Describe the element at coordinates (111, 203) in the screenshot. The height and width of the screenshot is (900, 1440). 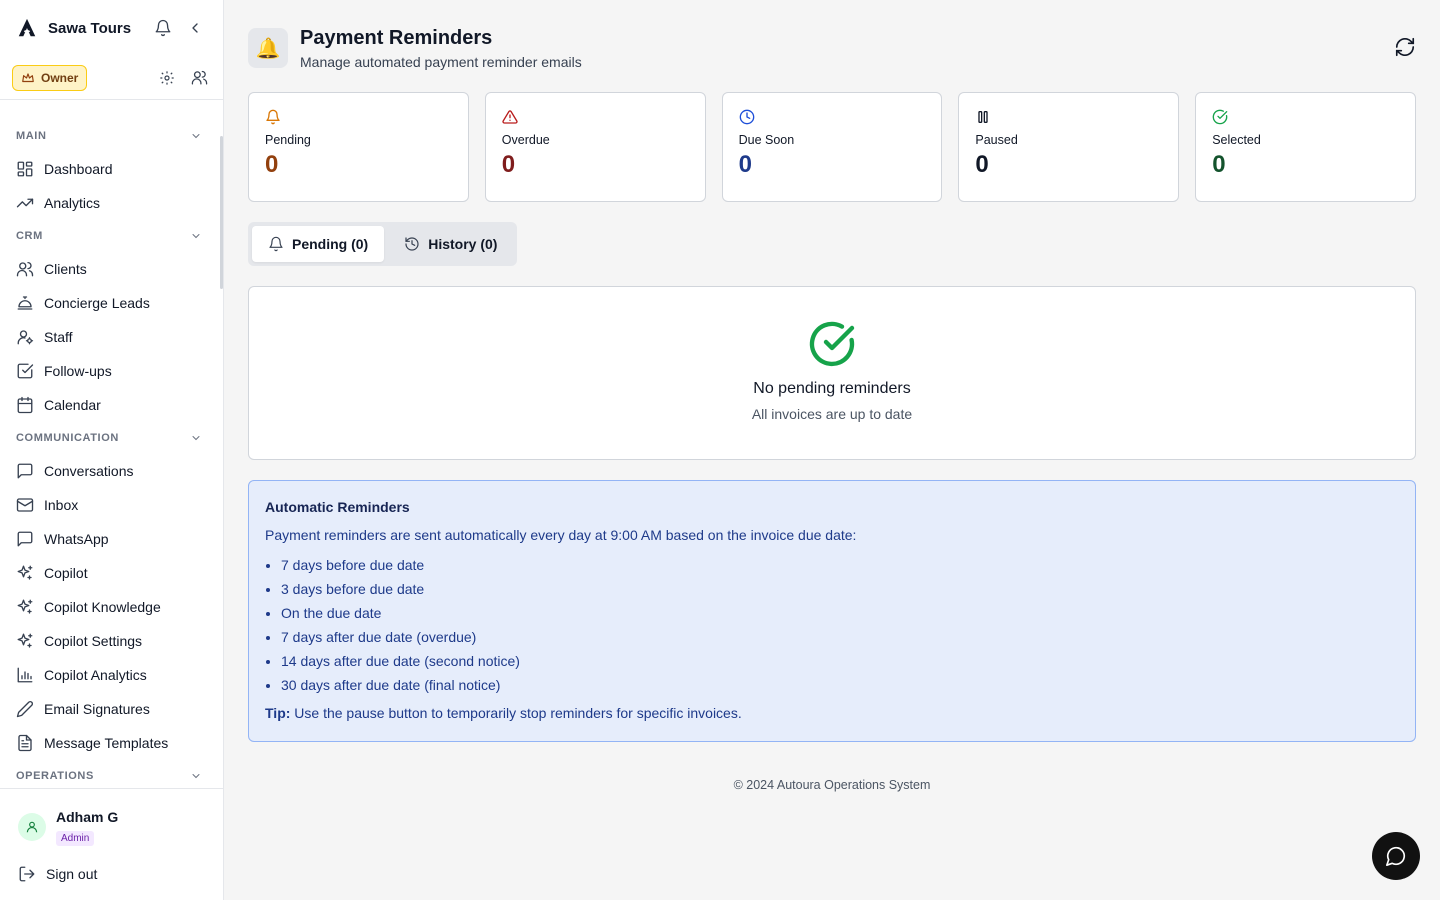
I see `sidebar-item-analytics: Analytics` at that location.